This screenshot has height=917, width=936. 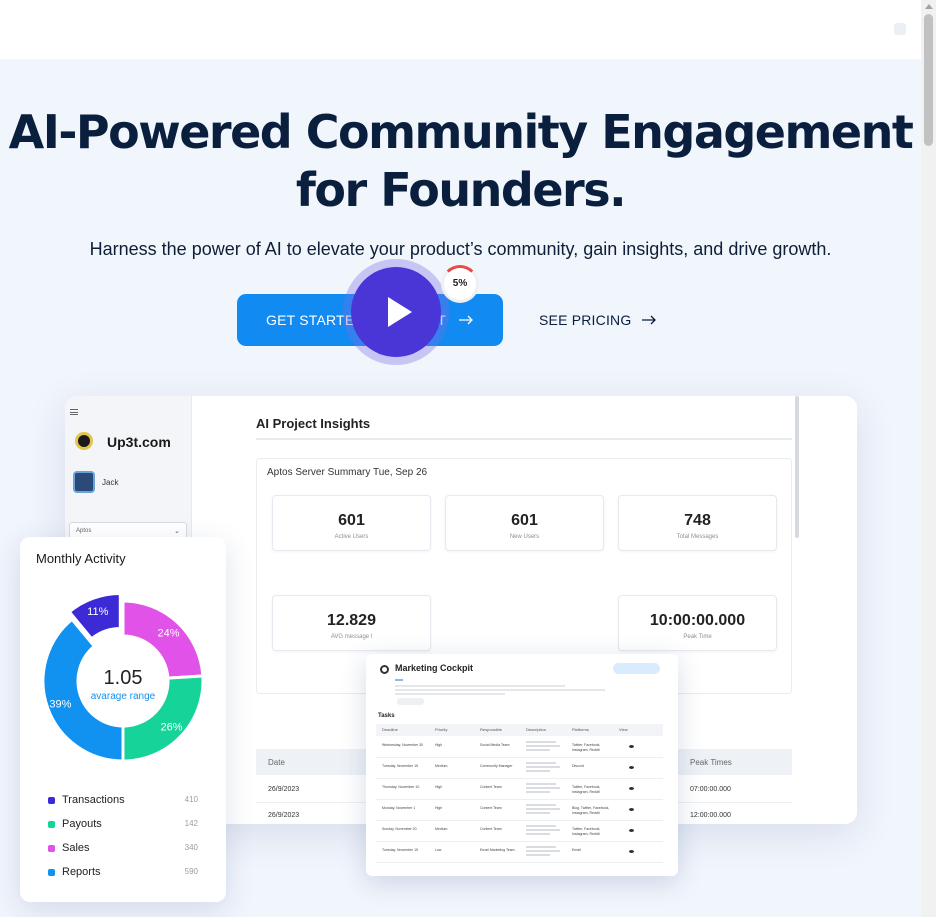 I want to click on scroll-up-icon, so click(x=929, y=6).